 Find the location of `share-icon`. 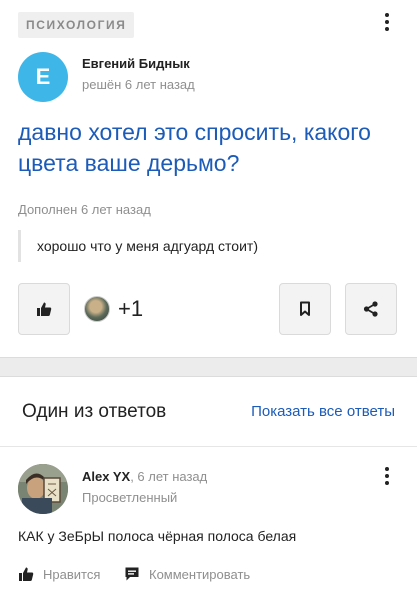

share-icon is located at coordinates (370, 309).